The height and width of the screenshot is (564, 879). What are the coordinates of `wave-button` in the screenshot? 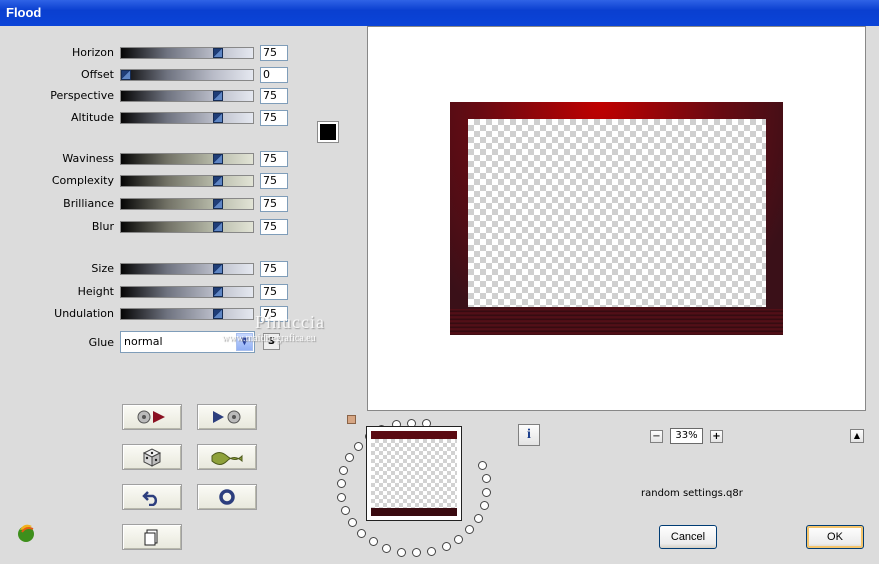 It's located at (227, 457).